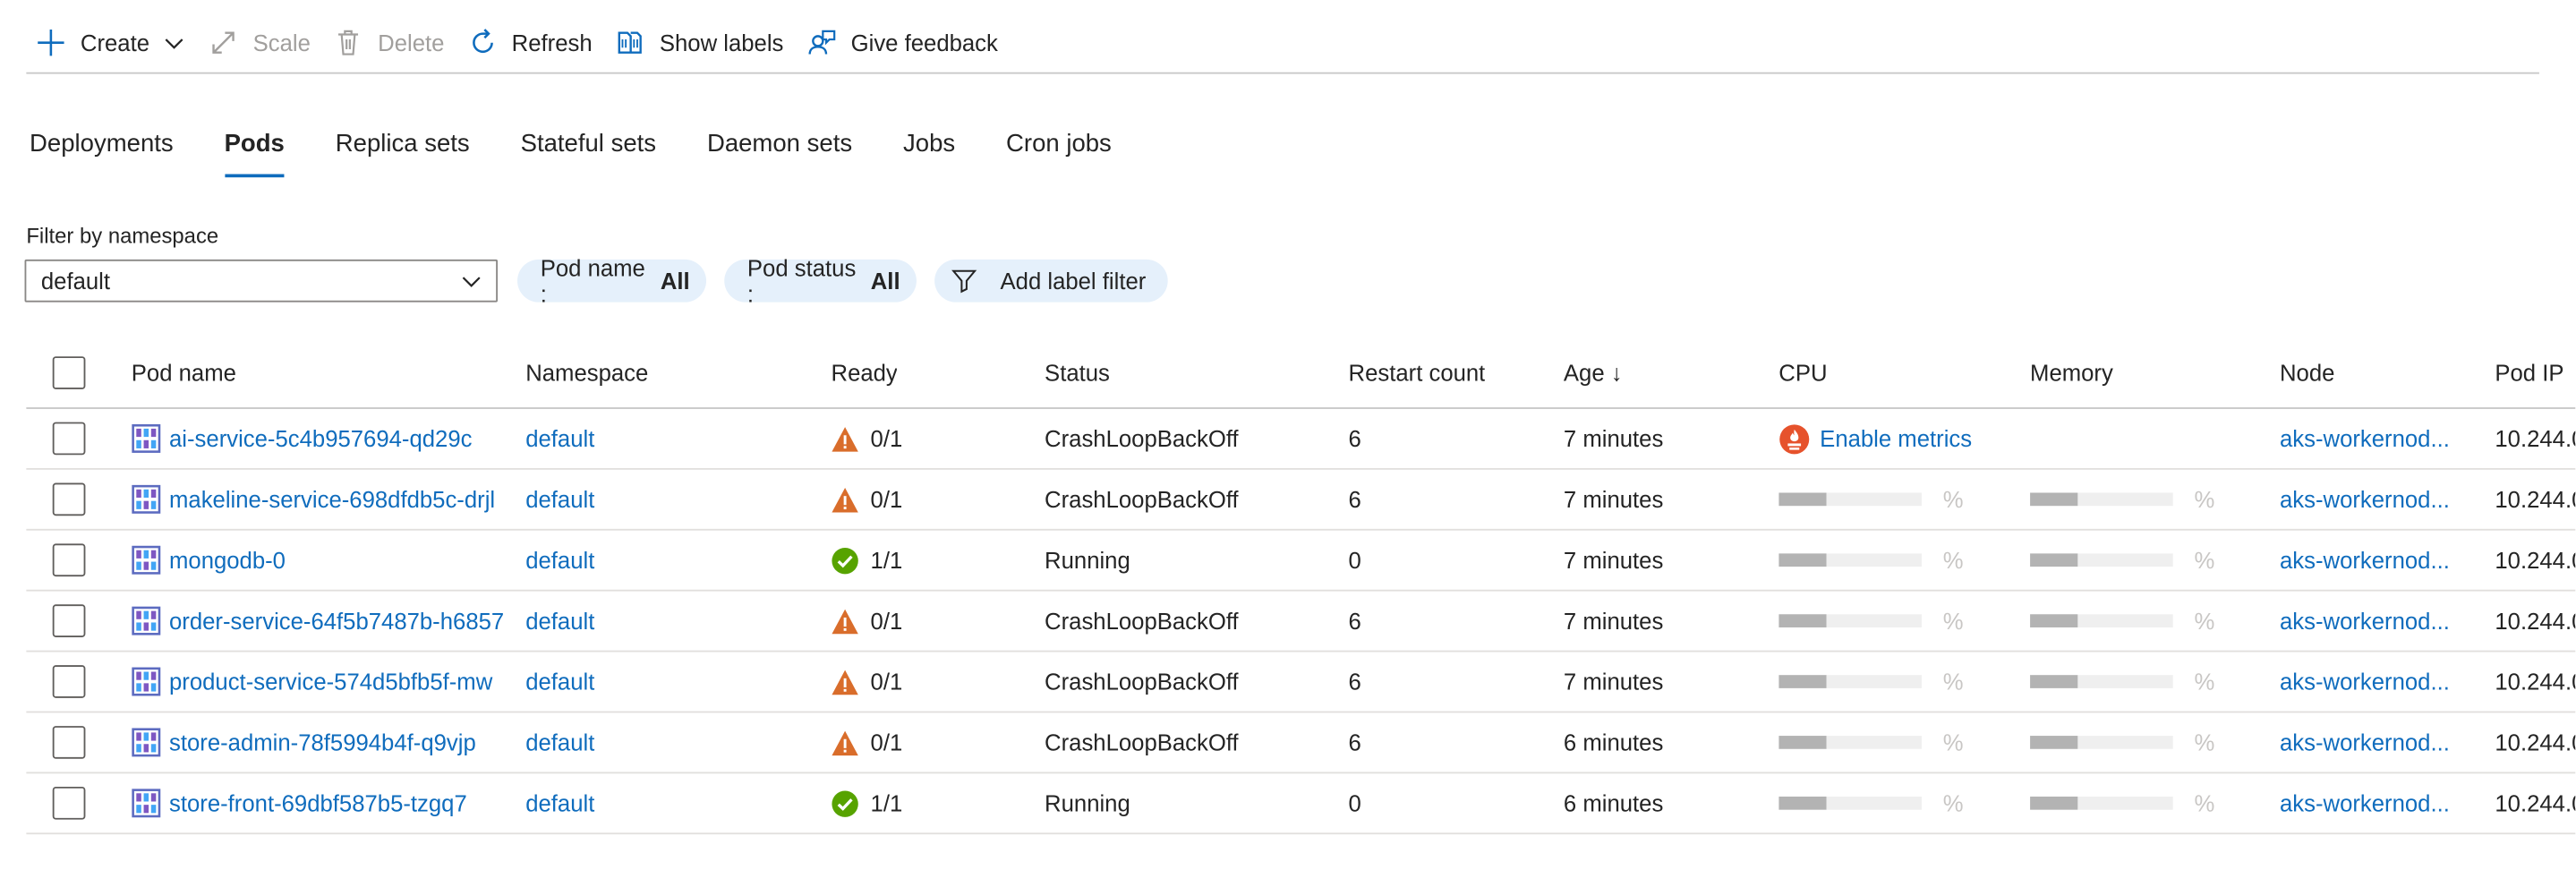 The height and width of the screenshot is (870, 2576). Describe the element at coordinates (1613, 802) in the screenshot. I see `age-cell: 6 minutes` at that location.